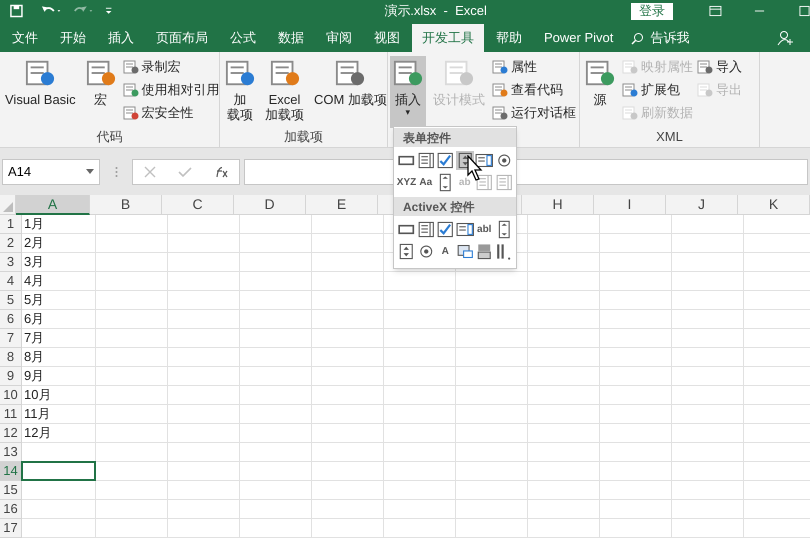  Describe the element at coordinates (16, 11) in the screenshot. I see `save-icon` at that location.